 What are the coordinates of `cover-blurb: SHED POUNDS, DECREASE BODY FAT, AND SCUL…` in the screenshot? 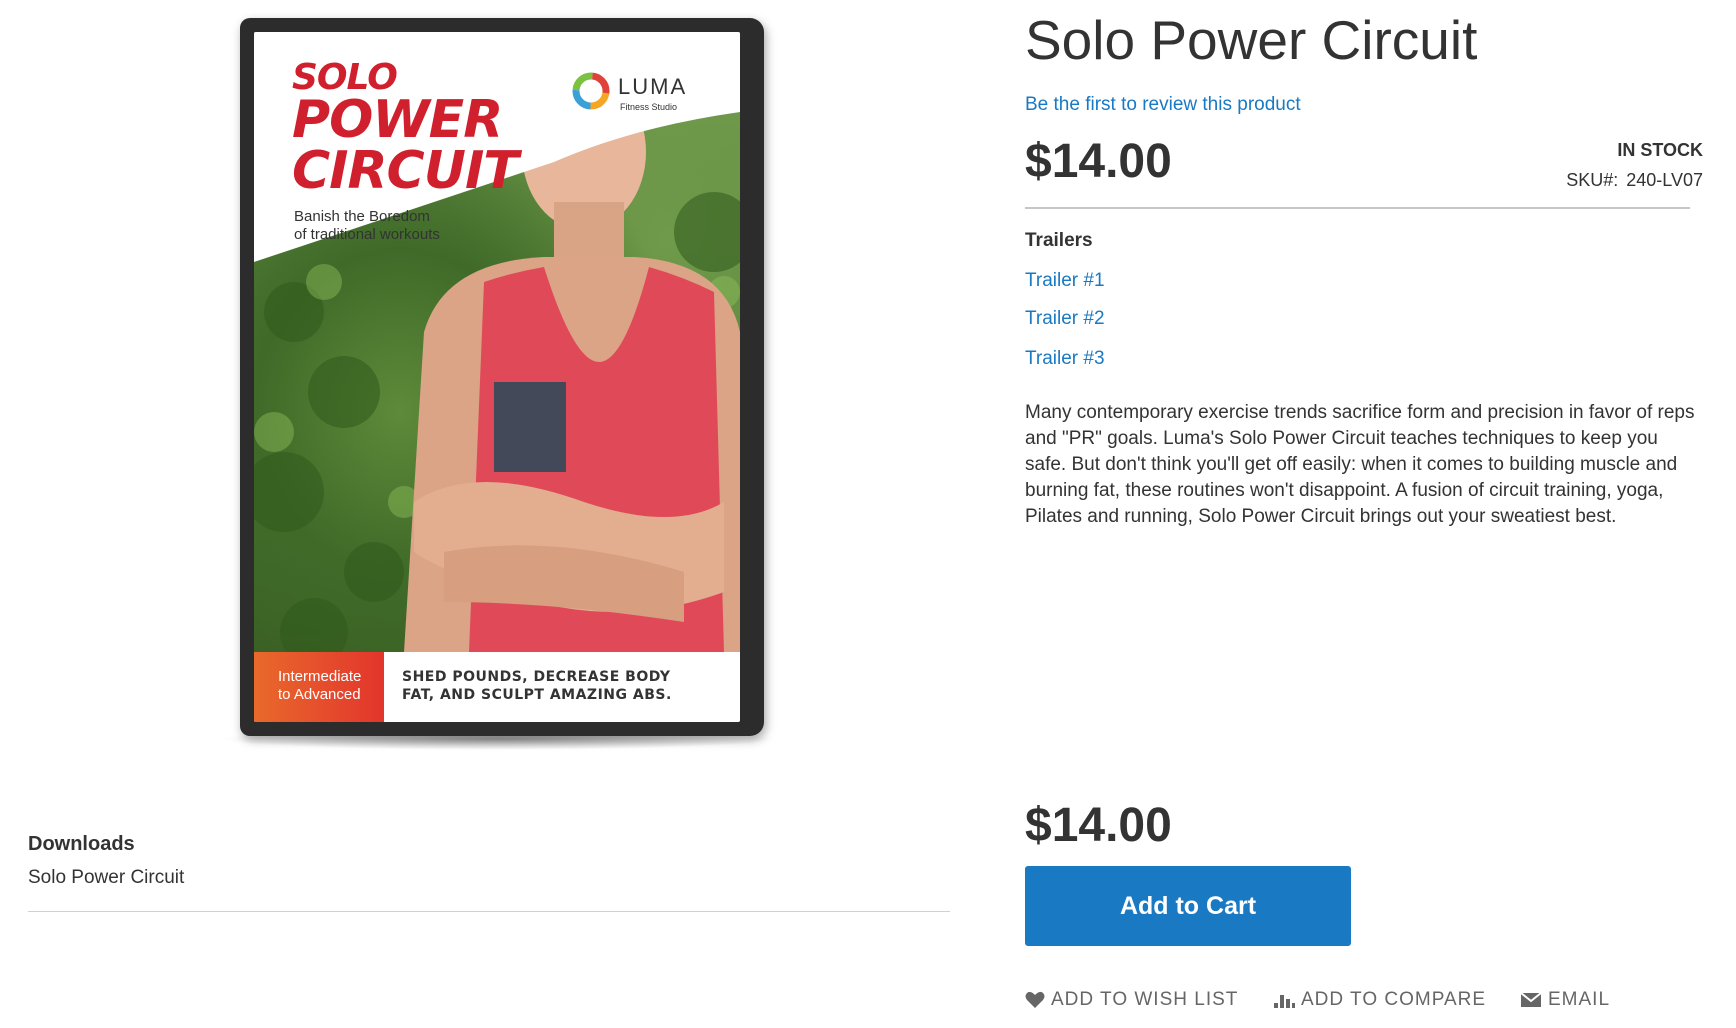 It's located at (567, 686).